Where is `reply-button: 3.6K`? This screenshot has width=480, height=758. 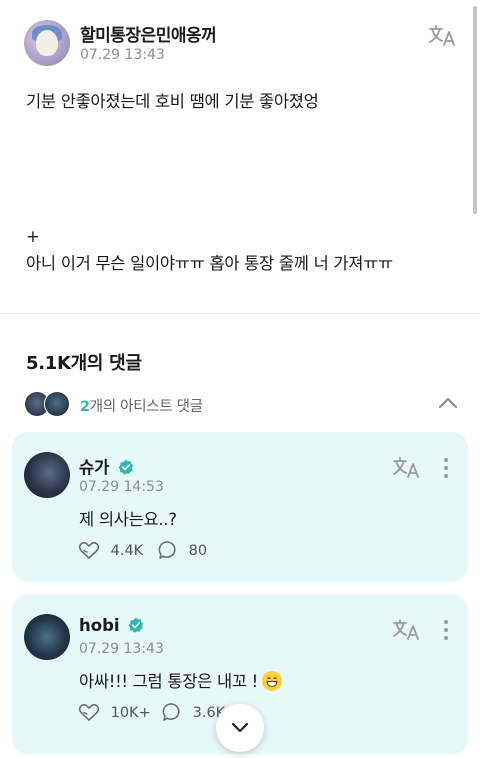 reply-button: 3.6K is located at coordinates (193, 712).